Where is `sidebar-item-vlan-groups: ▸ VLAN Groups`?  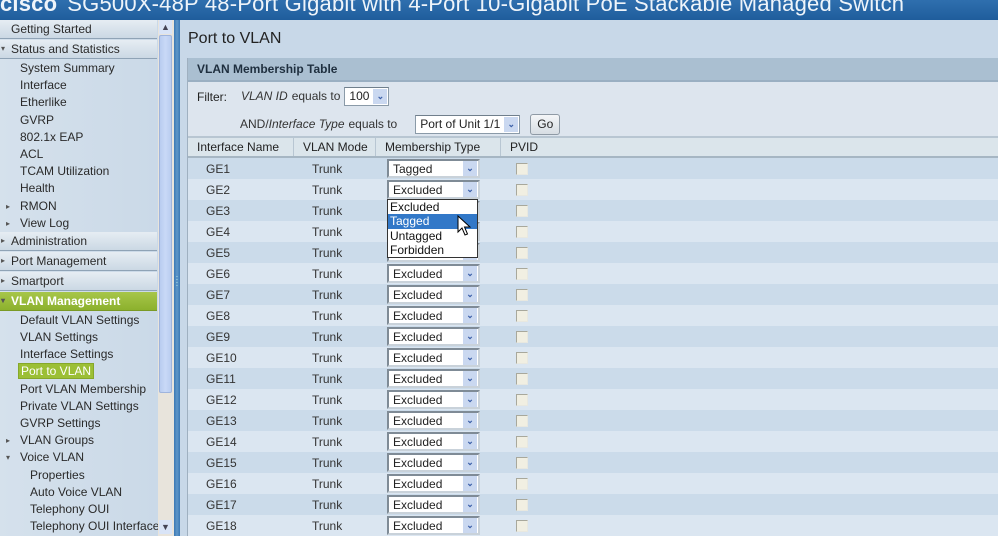 sidebar-item-vlan-groups: ▸ VLAN Groups is located at coordinates (78, 440).